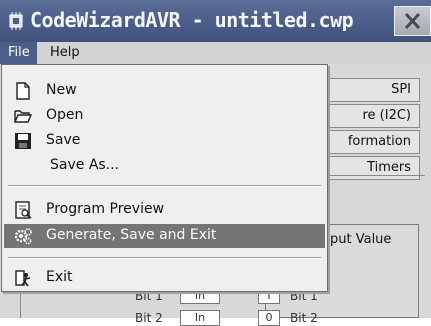  Describe the element at coordinates (63, 140) in the screenshot. I see `menu-item-save-label: Save` at that location.